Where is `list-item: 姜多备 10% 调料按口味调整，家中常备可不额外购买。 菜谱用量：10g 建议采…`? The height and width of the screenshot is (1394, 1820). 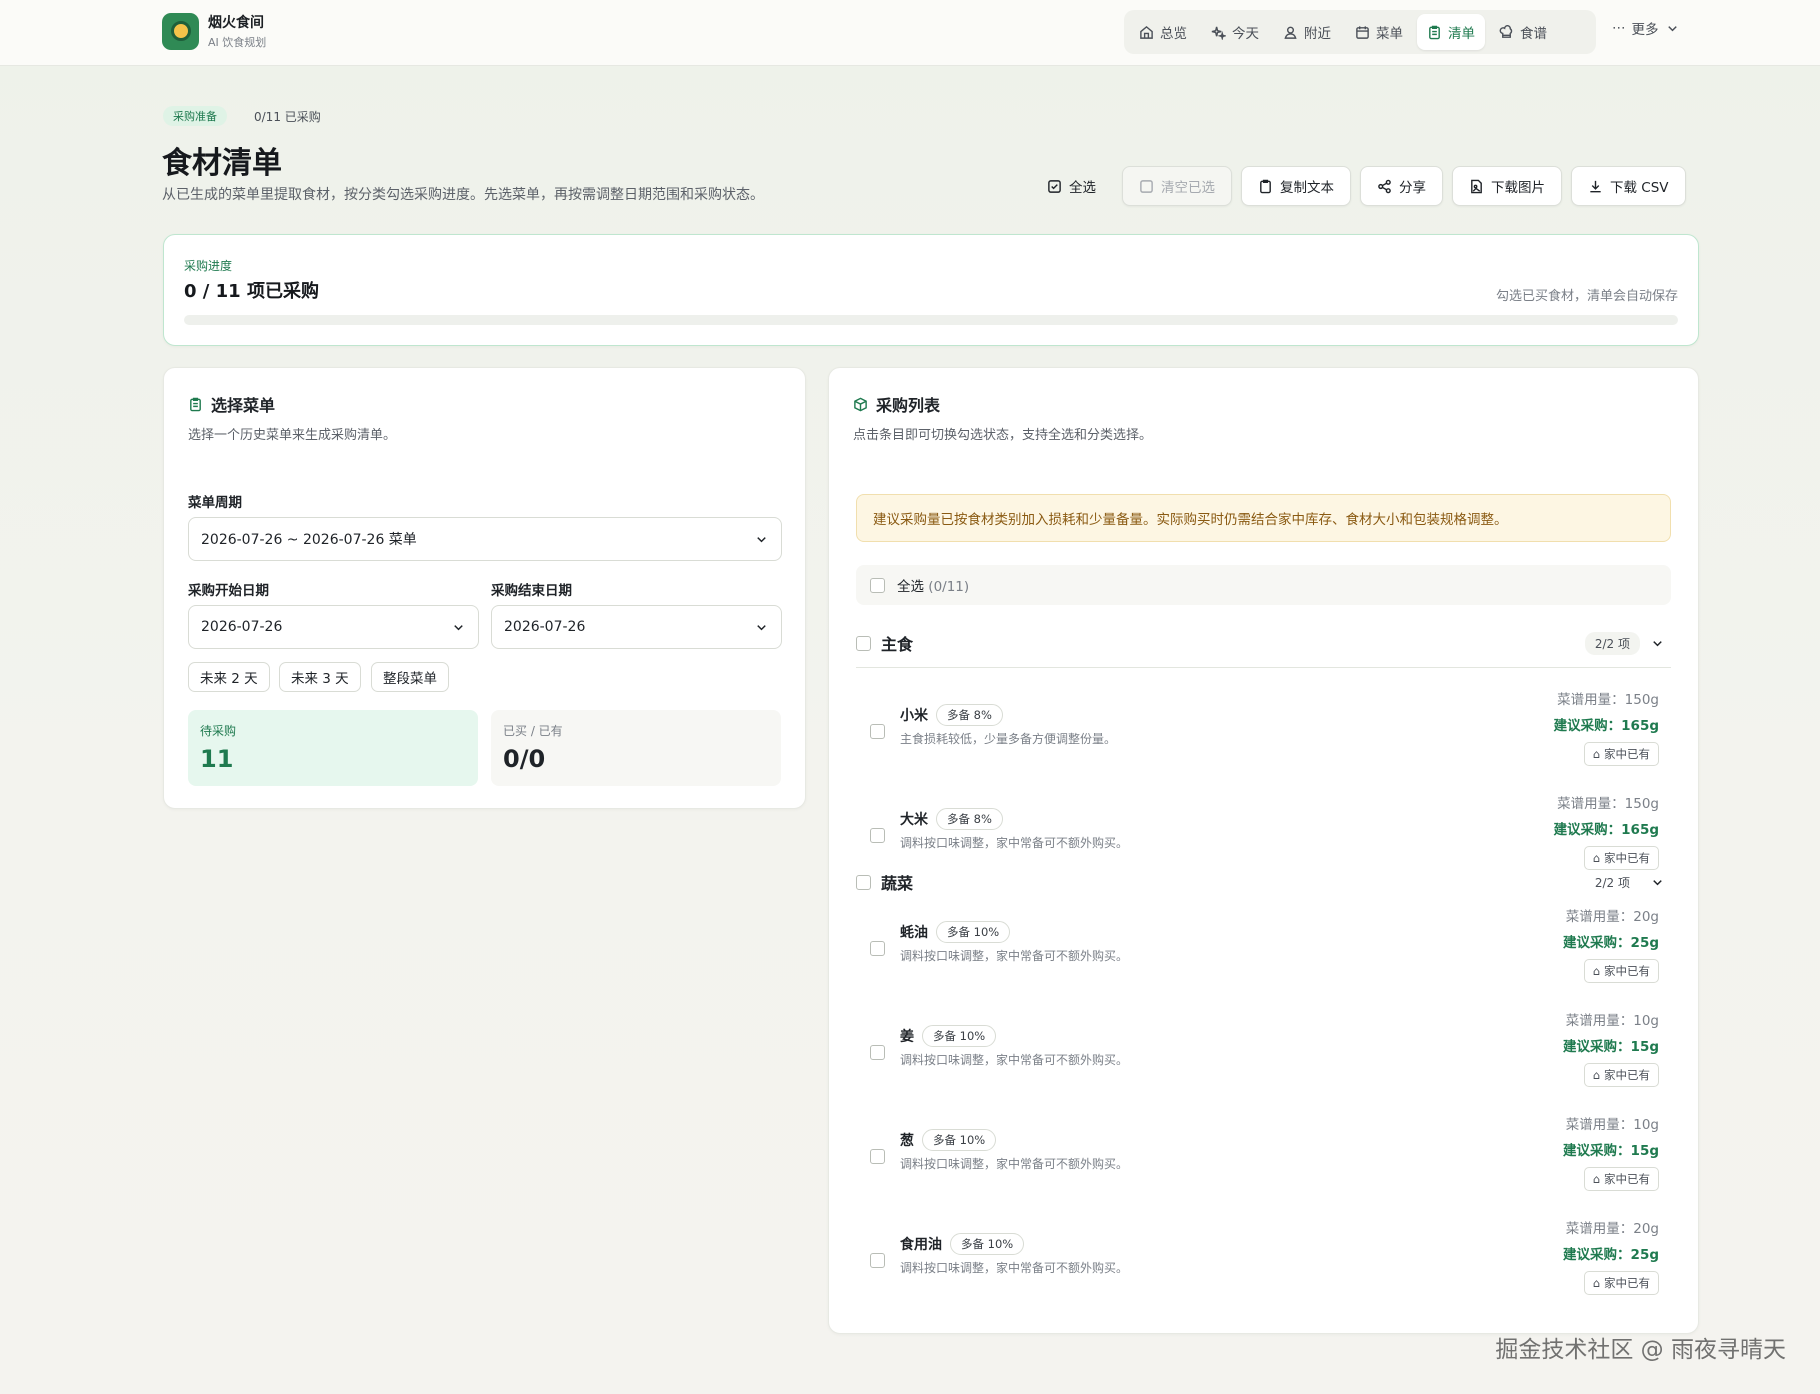 list-item: 姜多备 10% 调料按口味调整，家中常备可不额外购买。 菜谱用量：10g 建议采… is located at coordinates (1263, 1054).